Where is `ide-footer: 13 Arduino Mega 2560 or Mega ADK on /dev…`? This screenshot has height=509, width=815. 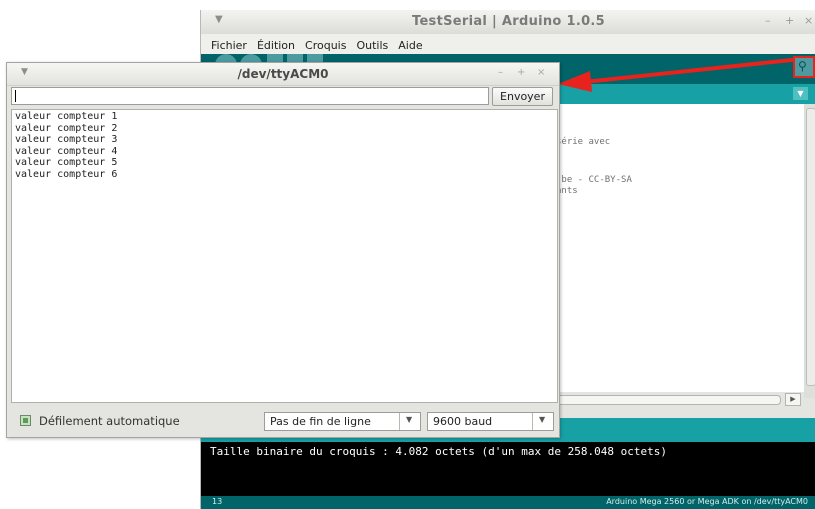
ide-footer: 13 Arduino Mega 2560 or Mega ADK on /dev… is located at coordinates (508, 502).